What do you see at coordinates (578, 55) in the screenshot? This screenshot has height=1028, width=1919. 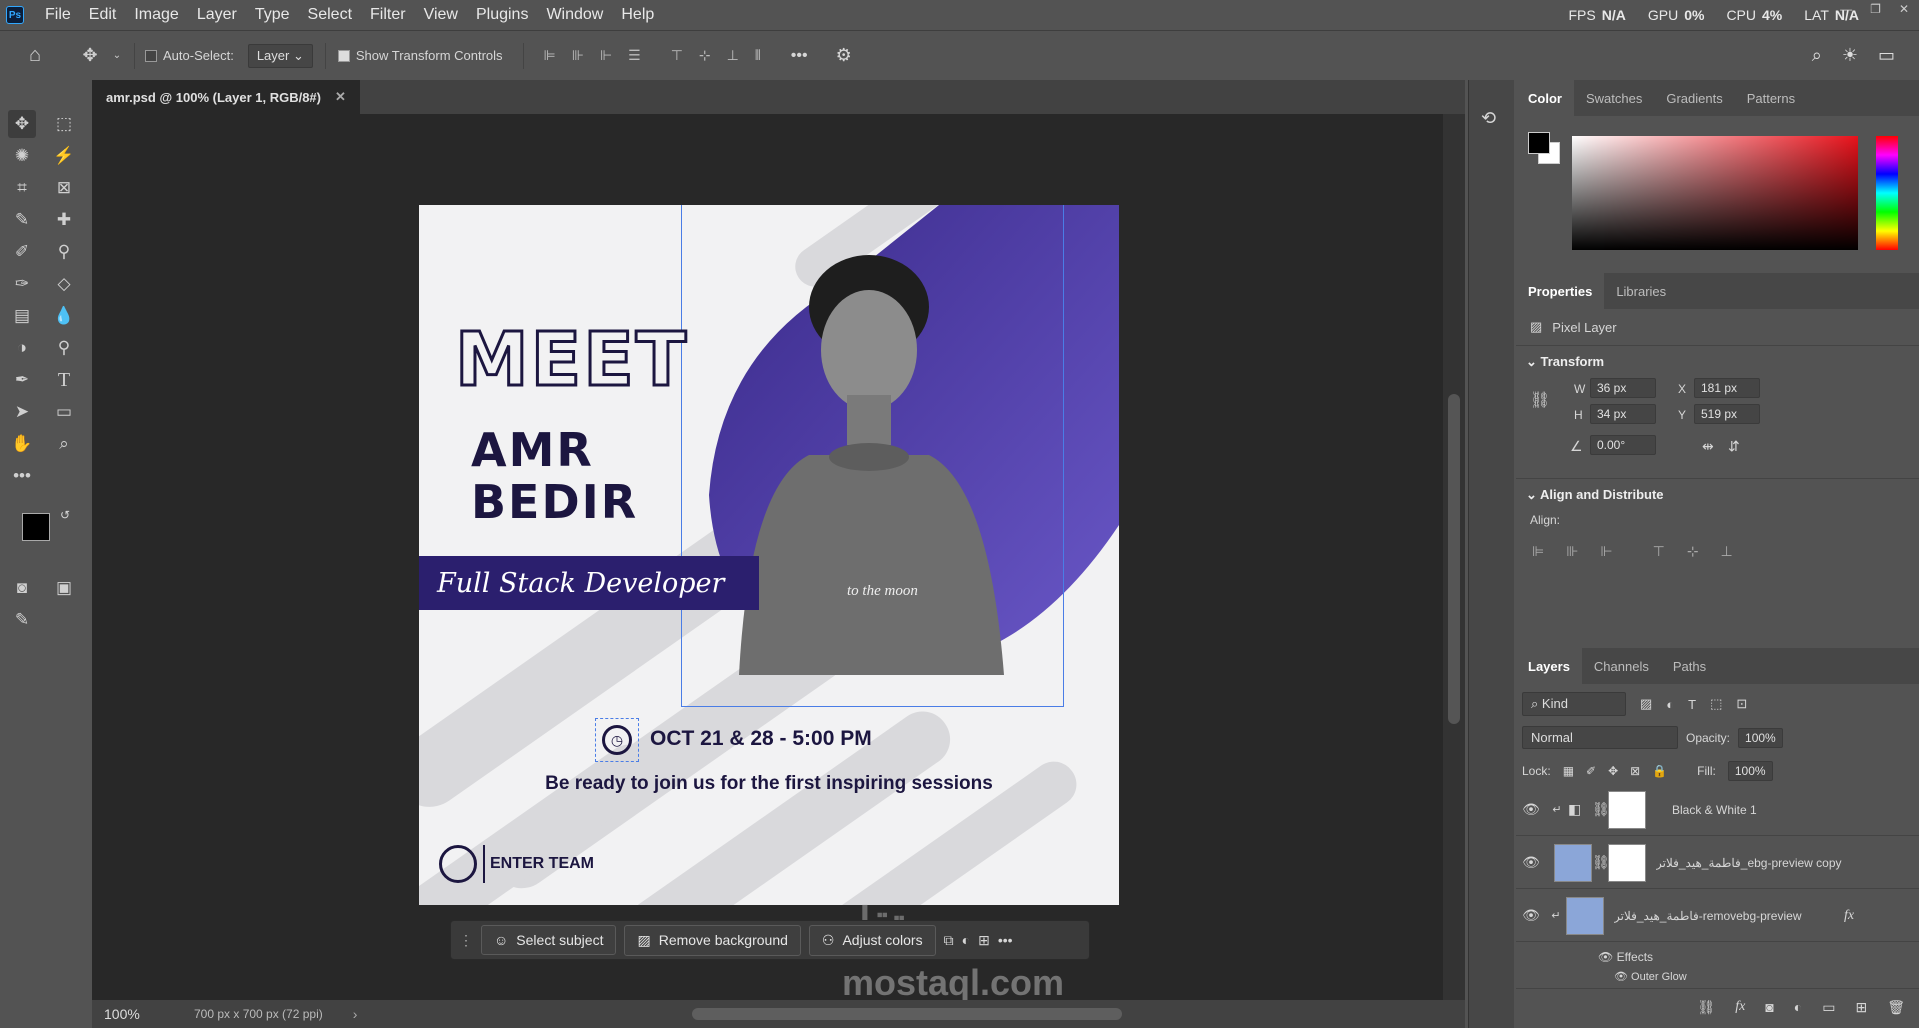 I see `align-center-icon: ⊪` at bounding box center [578, 55].